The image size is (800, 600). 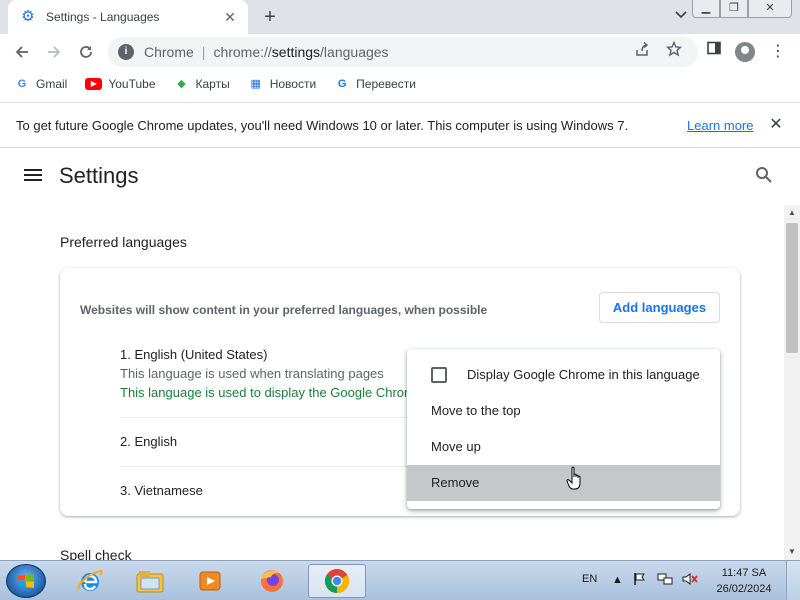 I want to click on tab-title: Settings - Languages, so click(x=103, y=17).